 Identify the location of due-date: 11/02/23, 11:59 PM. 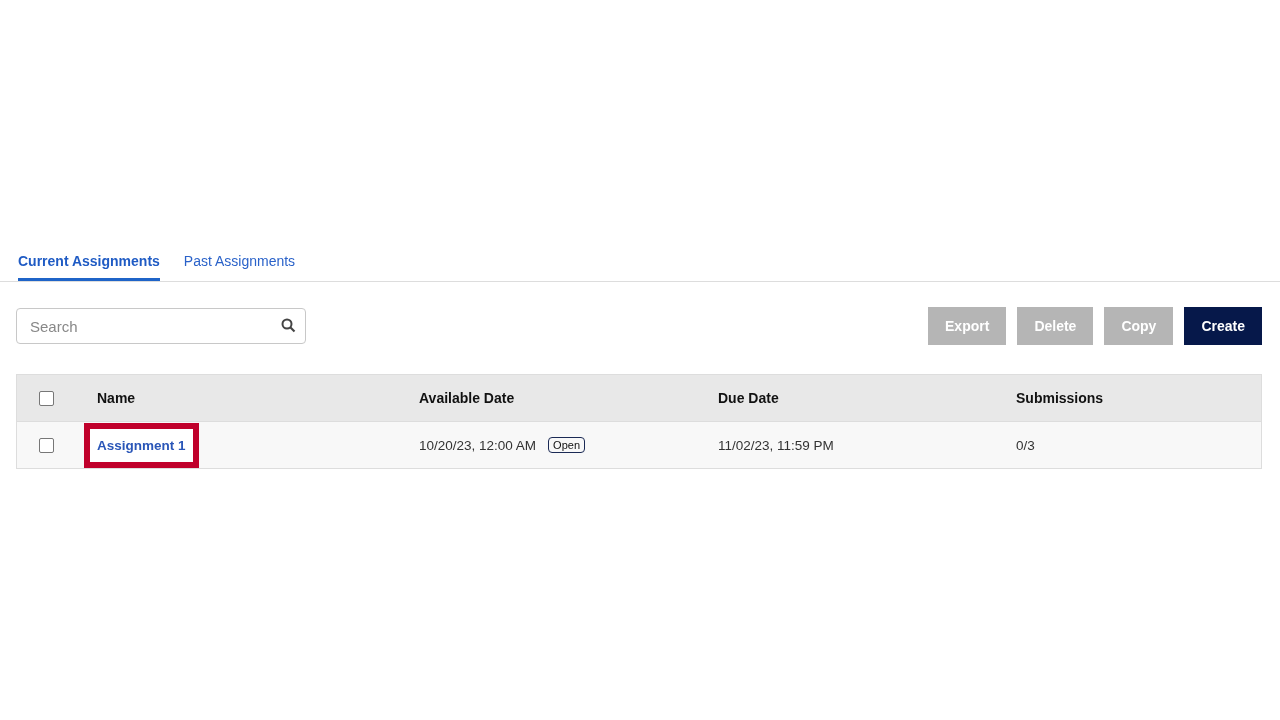
(776, 445).